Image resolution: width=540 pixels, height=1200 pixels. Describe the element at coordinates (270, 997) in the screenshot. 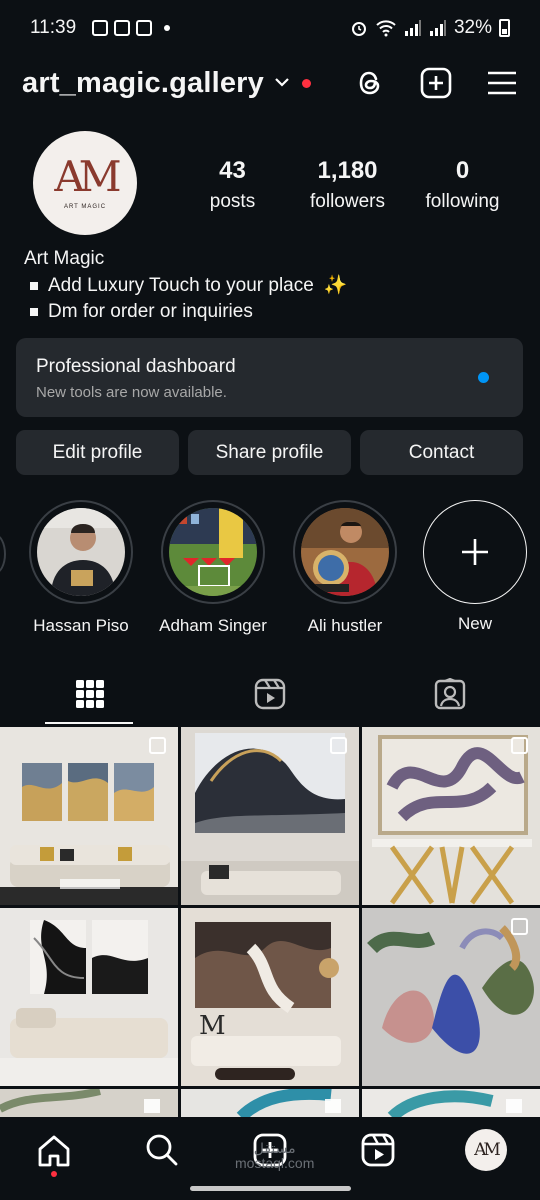

I see `post-thumbnail: M` at that location.